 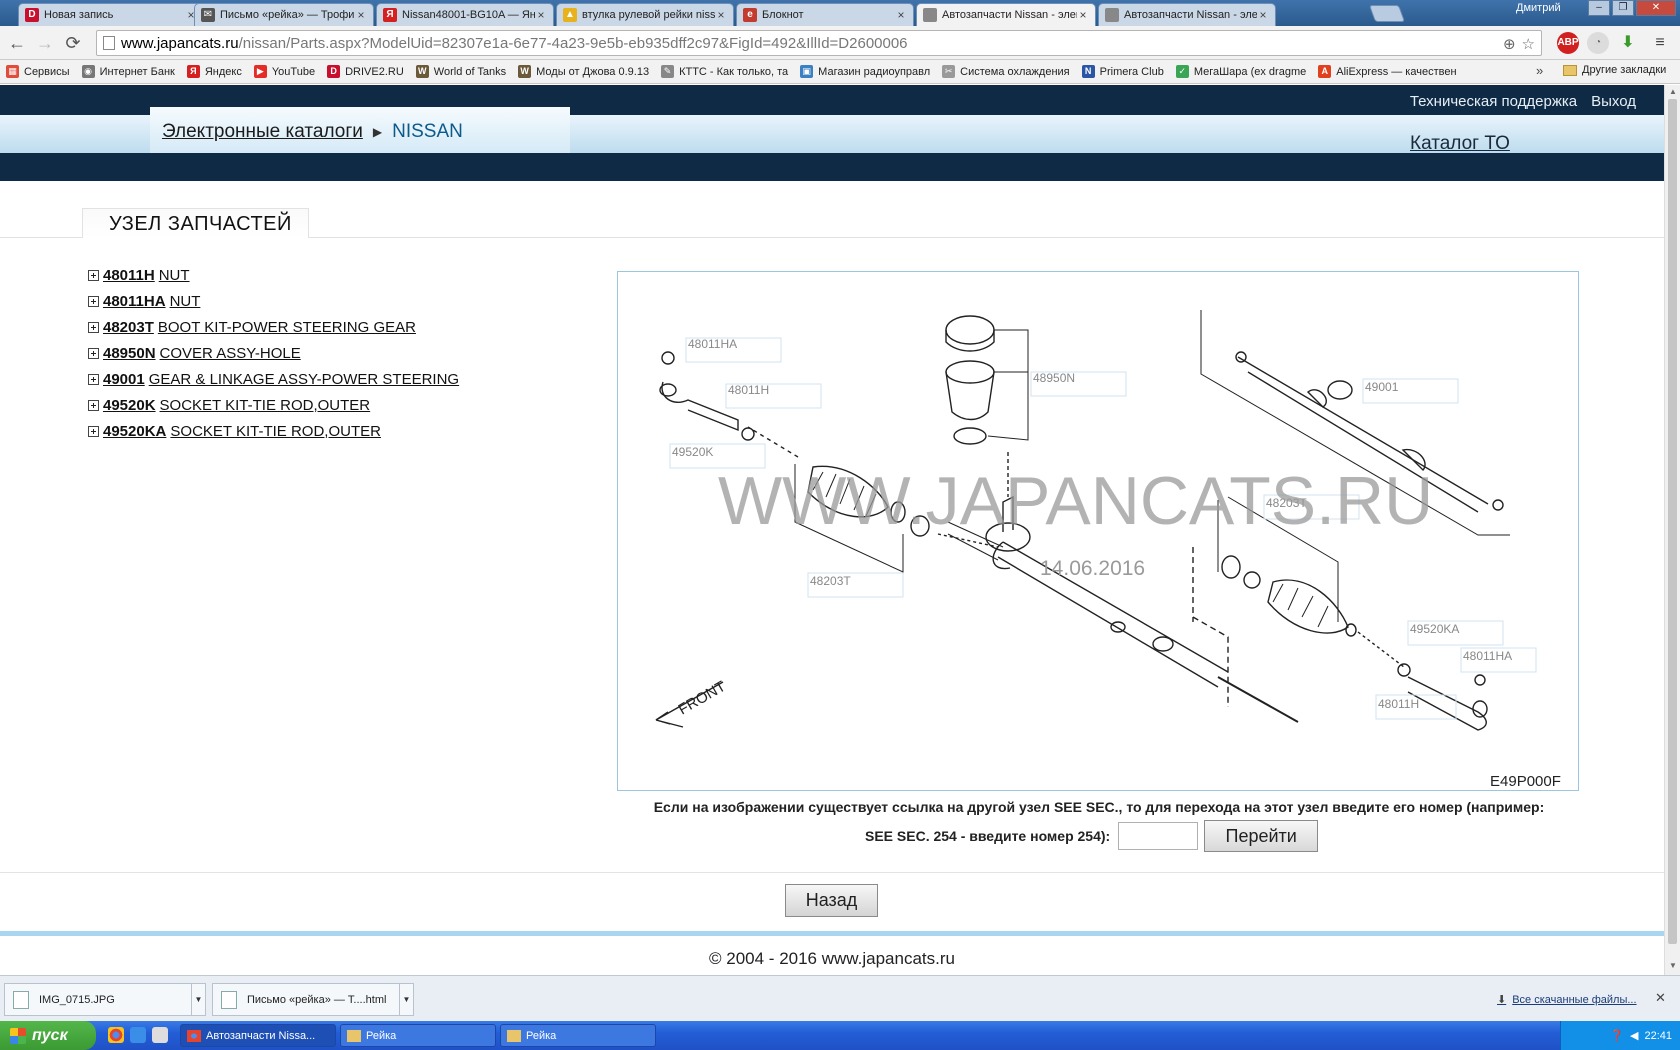 I want to click on minimize-button: –, so click(x=1599, y=8).